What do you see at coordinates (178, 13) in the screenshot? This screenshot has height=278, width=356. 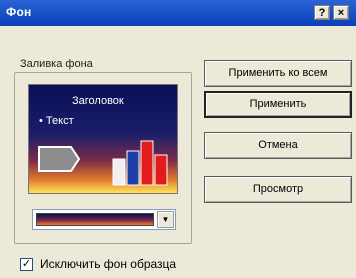 I see `title-bar: Фон ? ×` at bounding box center [178, 13].